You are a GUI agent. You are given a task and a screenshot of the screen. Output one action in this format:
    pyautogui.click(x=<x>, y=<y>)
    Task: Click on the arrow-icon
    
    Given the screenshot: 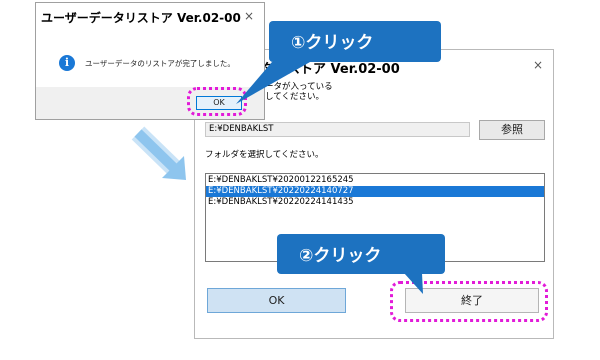 What is the action you would take?
    pyautogui.click(x=158, y=153)
    